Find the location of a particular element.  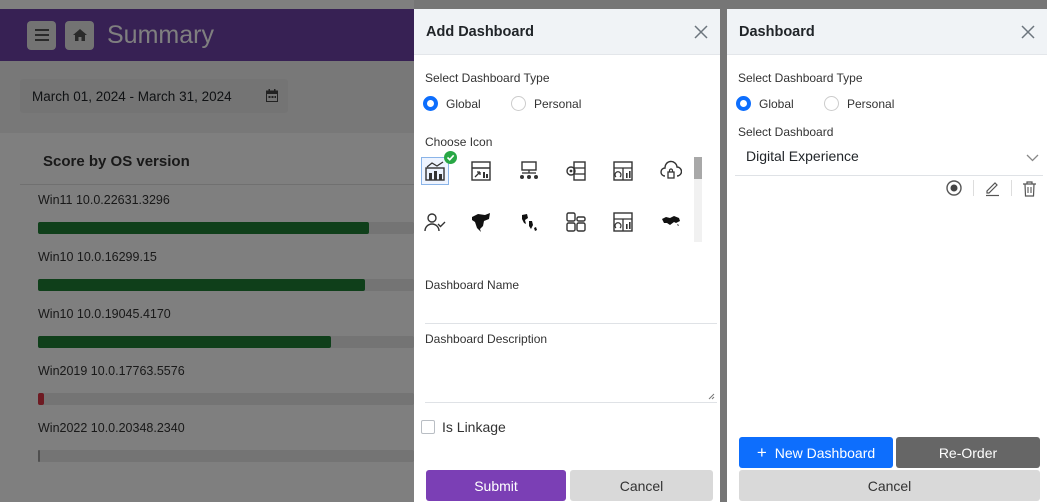

icon-grid-scrollbar is located at coordinates (698, 199).